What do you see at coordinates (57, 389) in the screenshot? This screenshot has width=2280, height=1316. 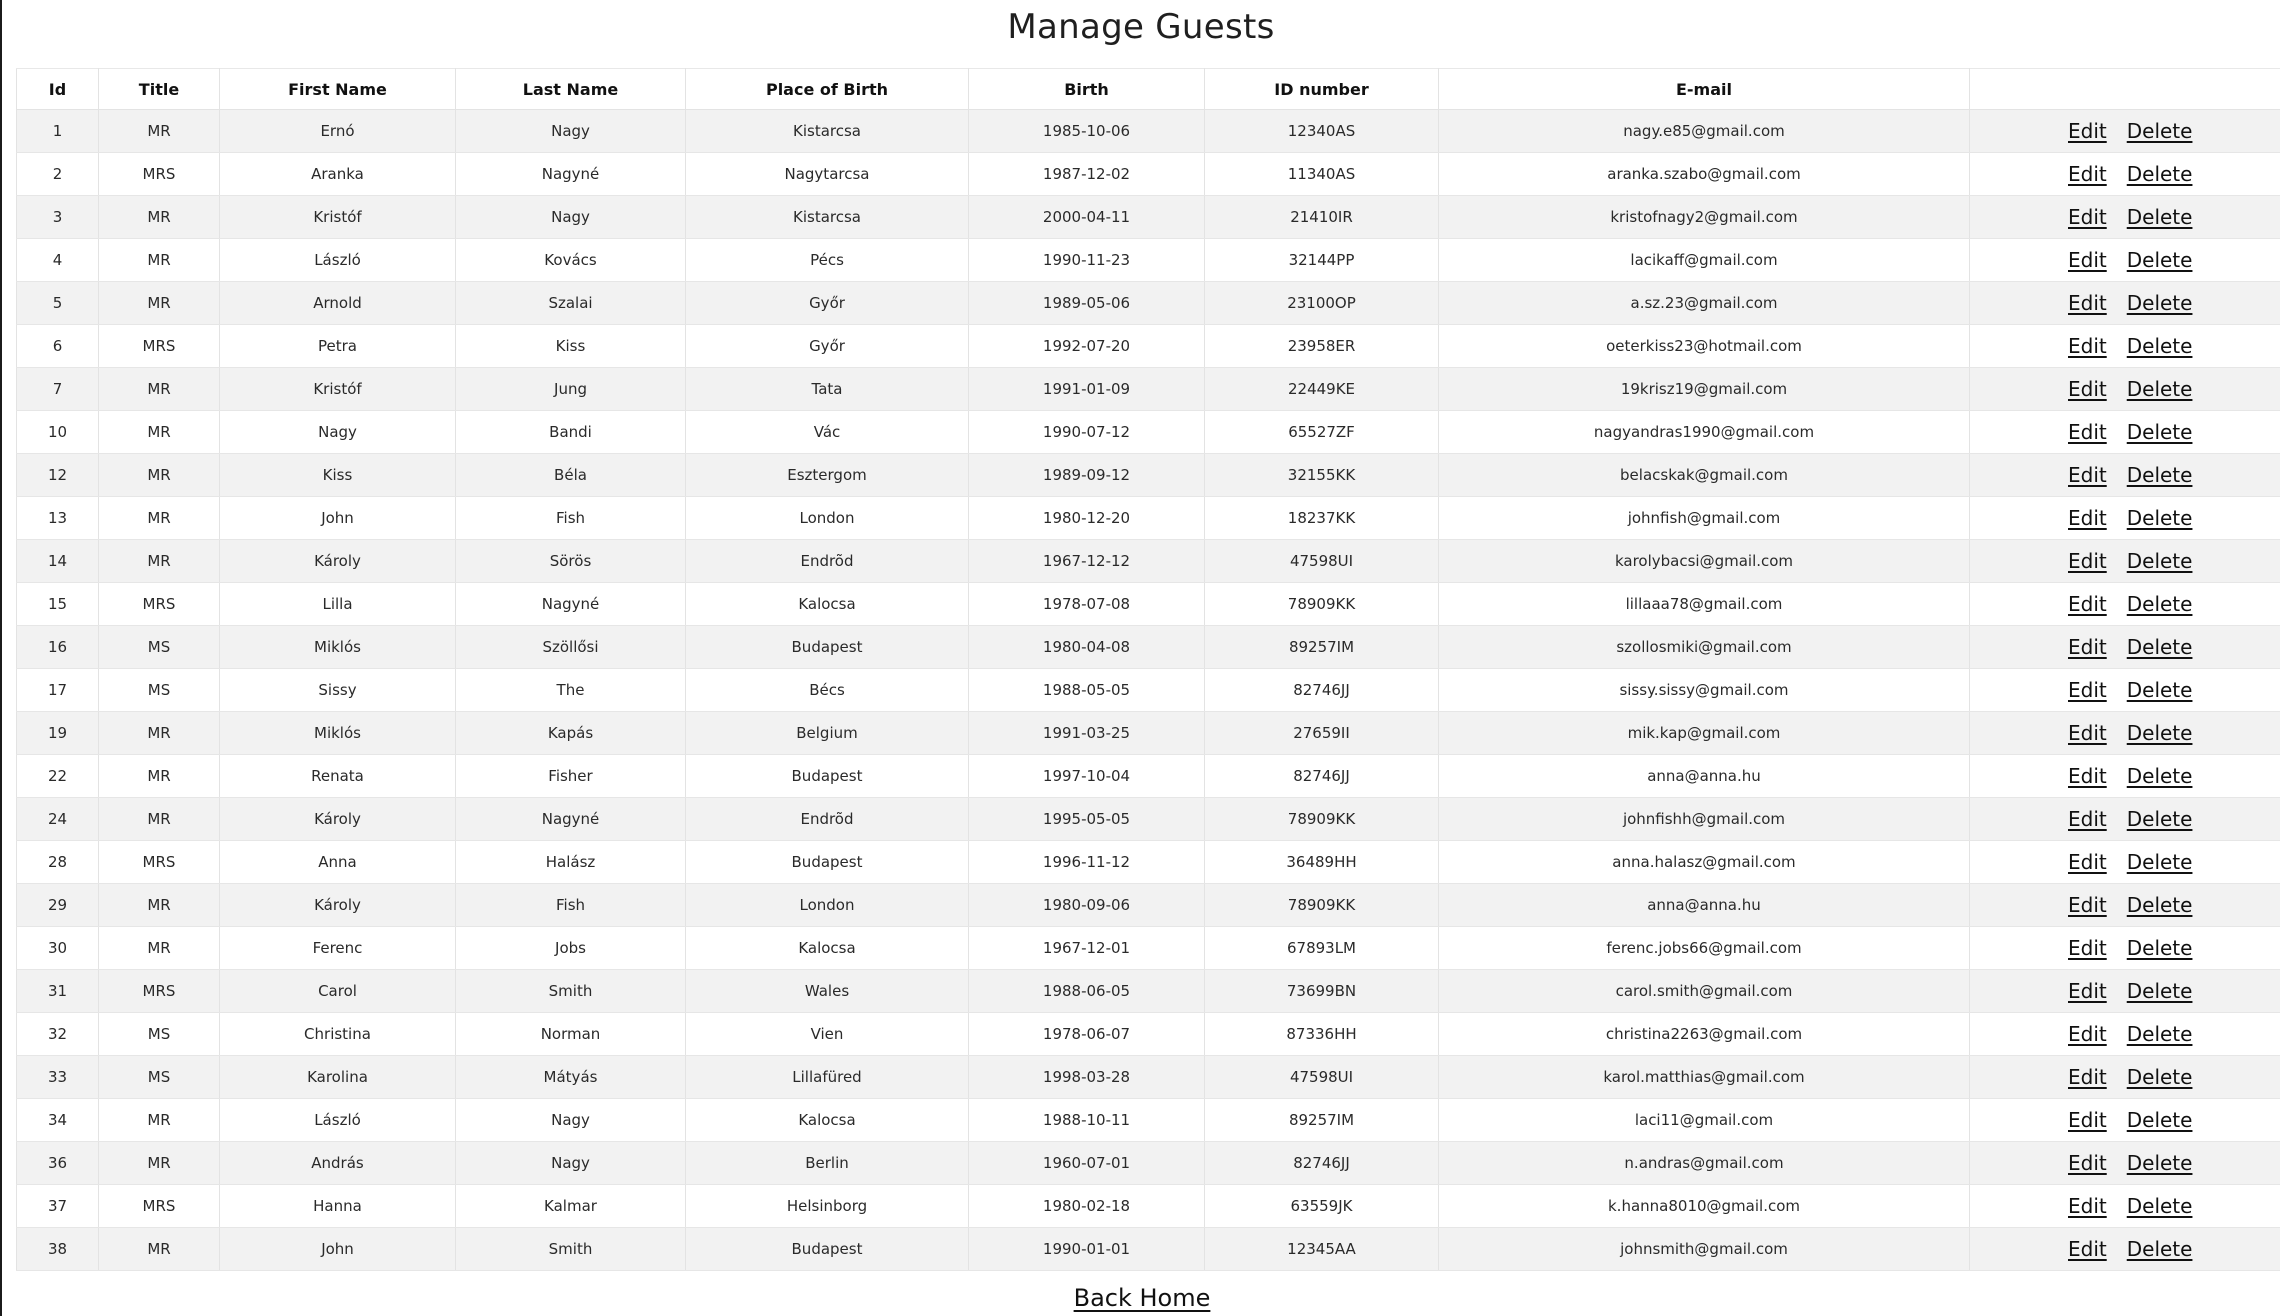 I see `cell-id: 7` at bounding box center [57, 389].